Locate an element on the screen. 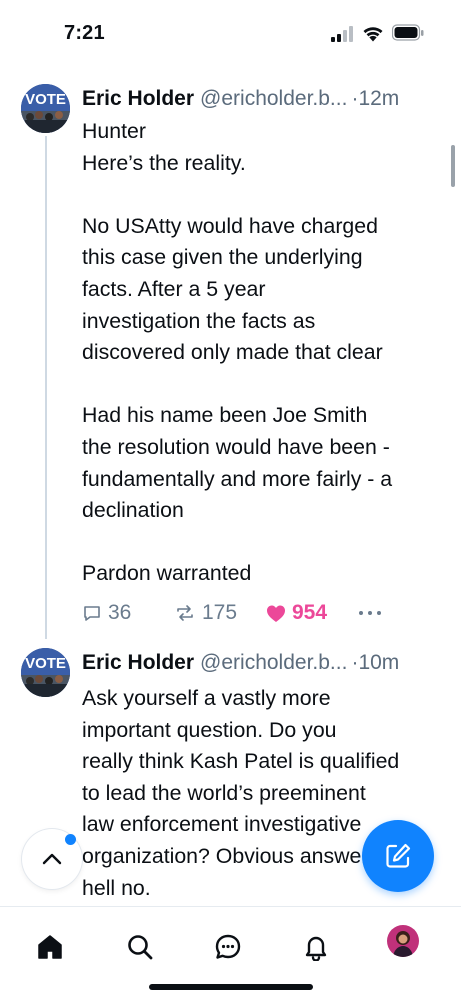 This screenshot has height=1000, width=461. wifi-icon is located at coordinates (373, 34).